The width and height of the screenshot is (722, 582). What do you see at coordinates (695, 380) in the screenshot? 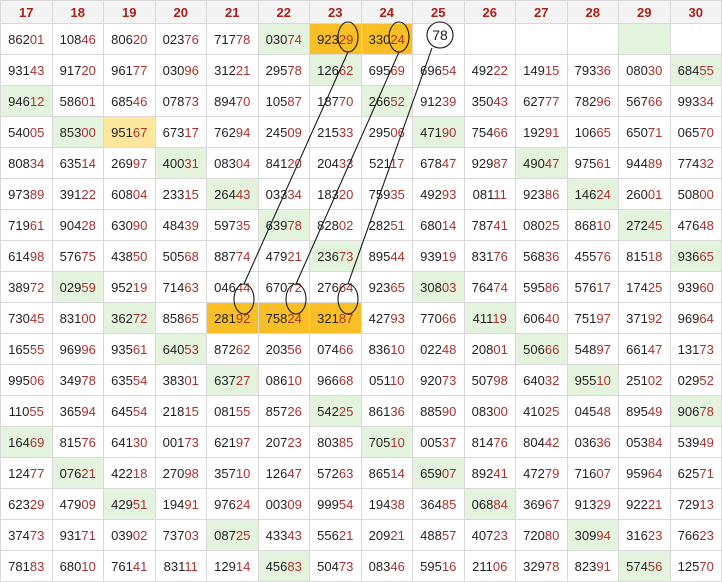
I see `result-cell: 02952` at bounding box center [695, 380].